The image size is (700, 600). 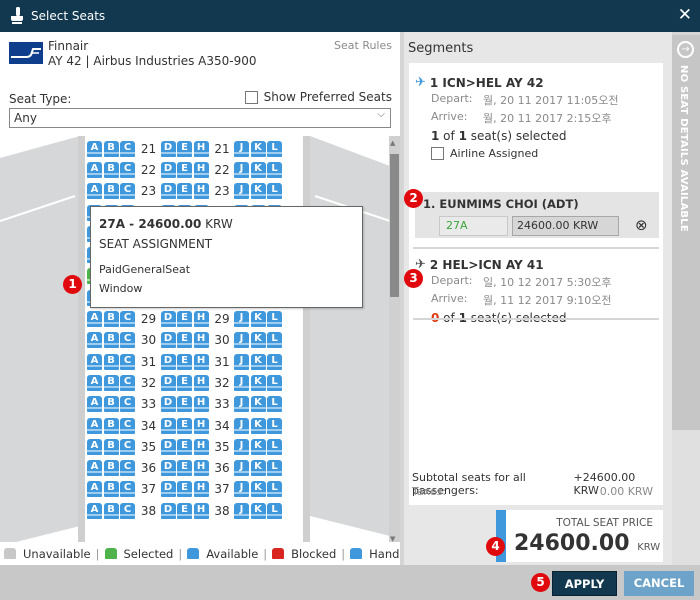 What do you see at coordinates (201, 404) in the screenshot?
I see `seat-33H: H` at bounding box center [201, 404].